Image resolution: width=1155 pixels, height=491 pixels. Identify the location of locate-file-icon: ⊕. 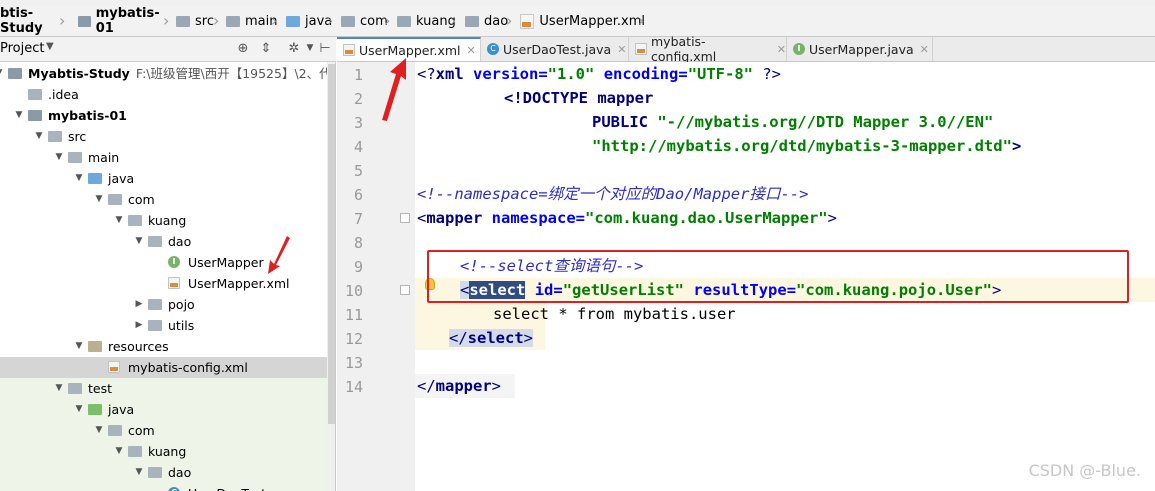
(243, 48).